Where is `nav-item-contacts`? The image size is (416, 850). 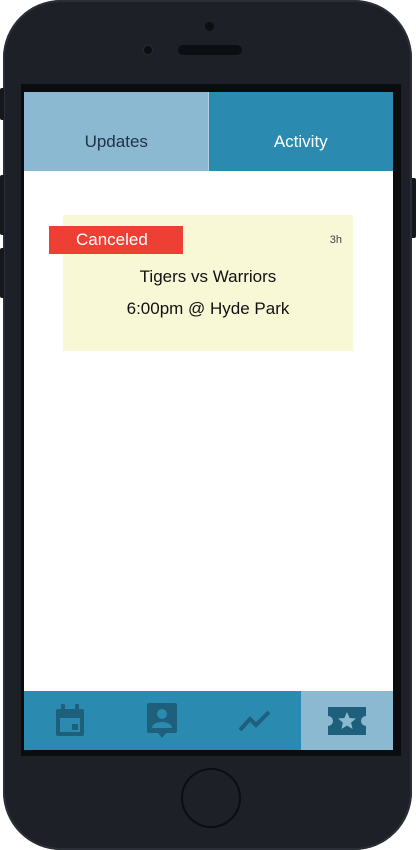 nav-item-contacts is located at coordinates (162, 720).